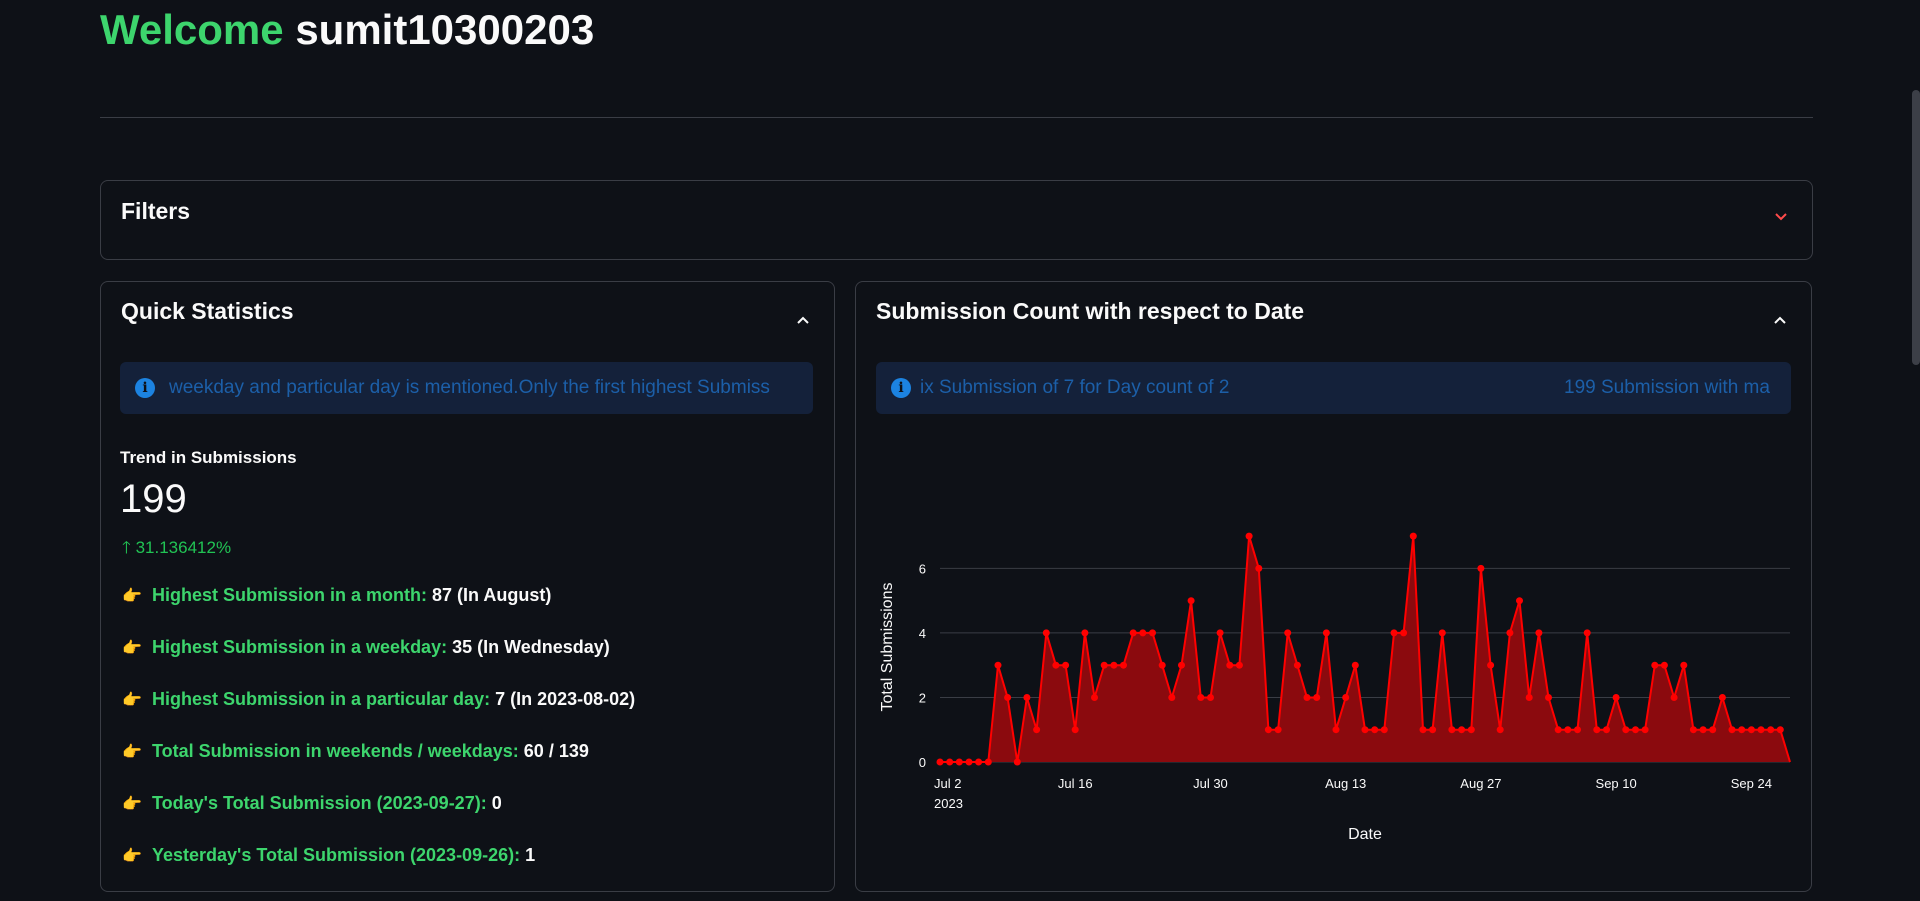 Image resolution: width=1920 pixels, height=901 pixels. What do you see at coordinates (347, 30) in the screenshot?
I see `page-title: Welcome sumit10300203` at bounding box center [347, 30].